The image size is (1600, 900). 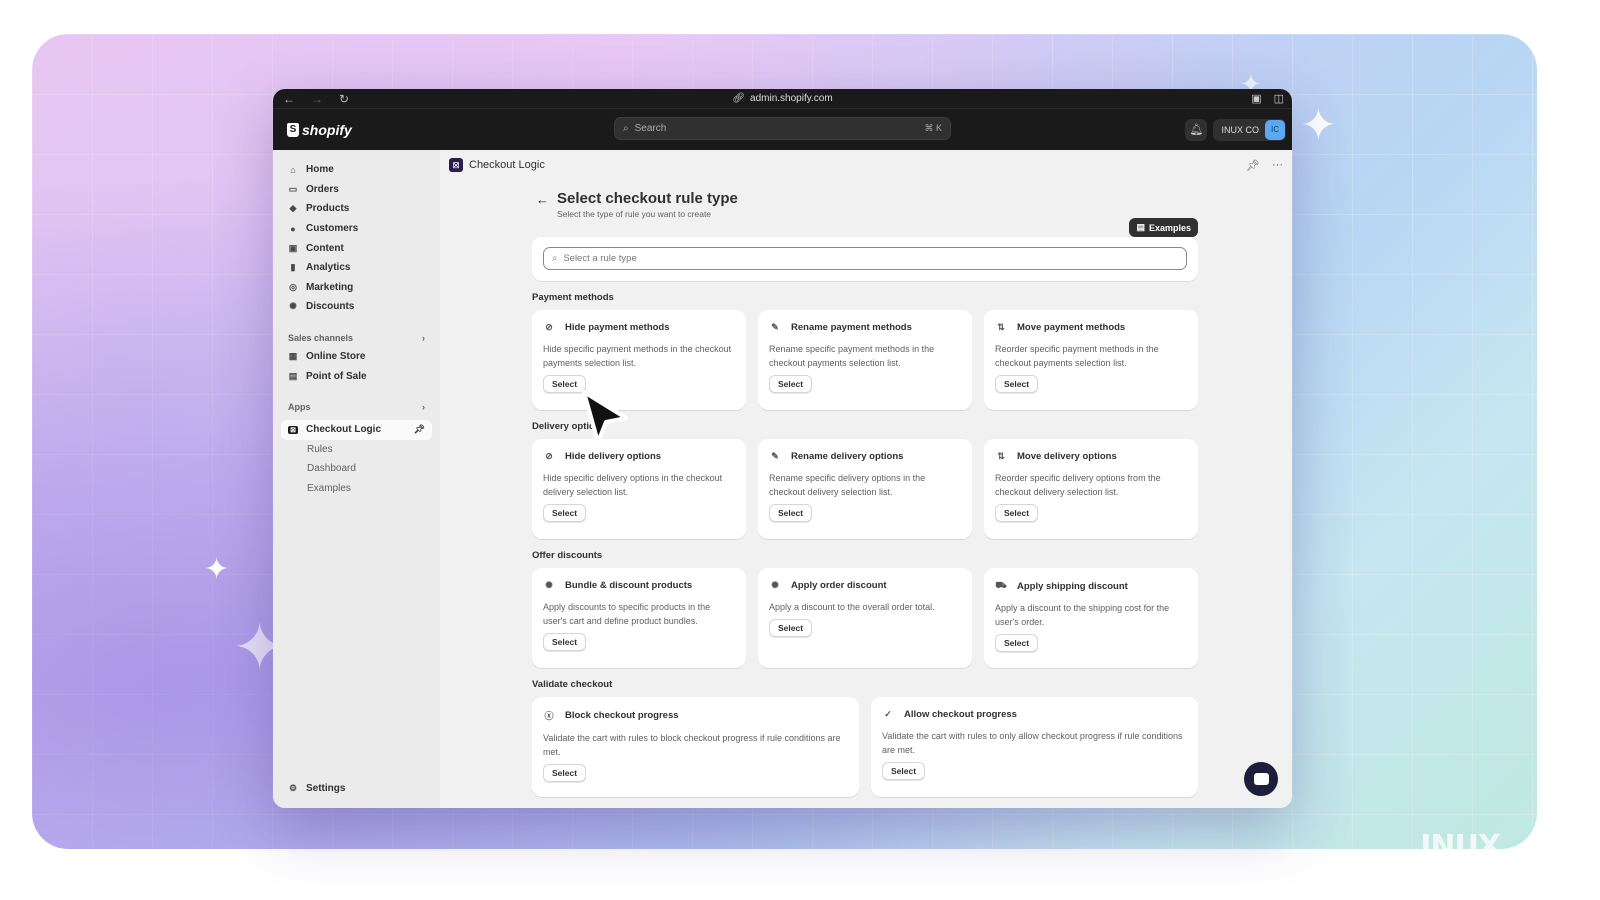 What do you see at coordinates (617, 327) in the screenshot?
I see `card-title: Hide payment methods` at bounding box center [617, 327].